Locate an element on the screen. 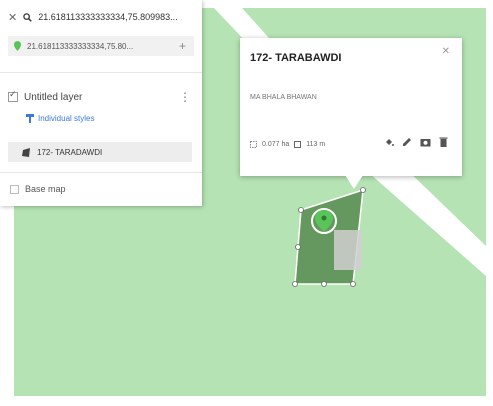 The image size is (493, 406). popup-actions is located at coordinates (416, 142).